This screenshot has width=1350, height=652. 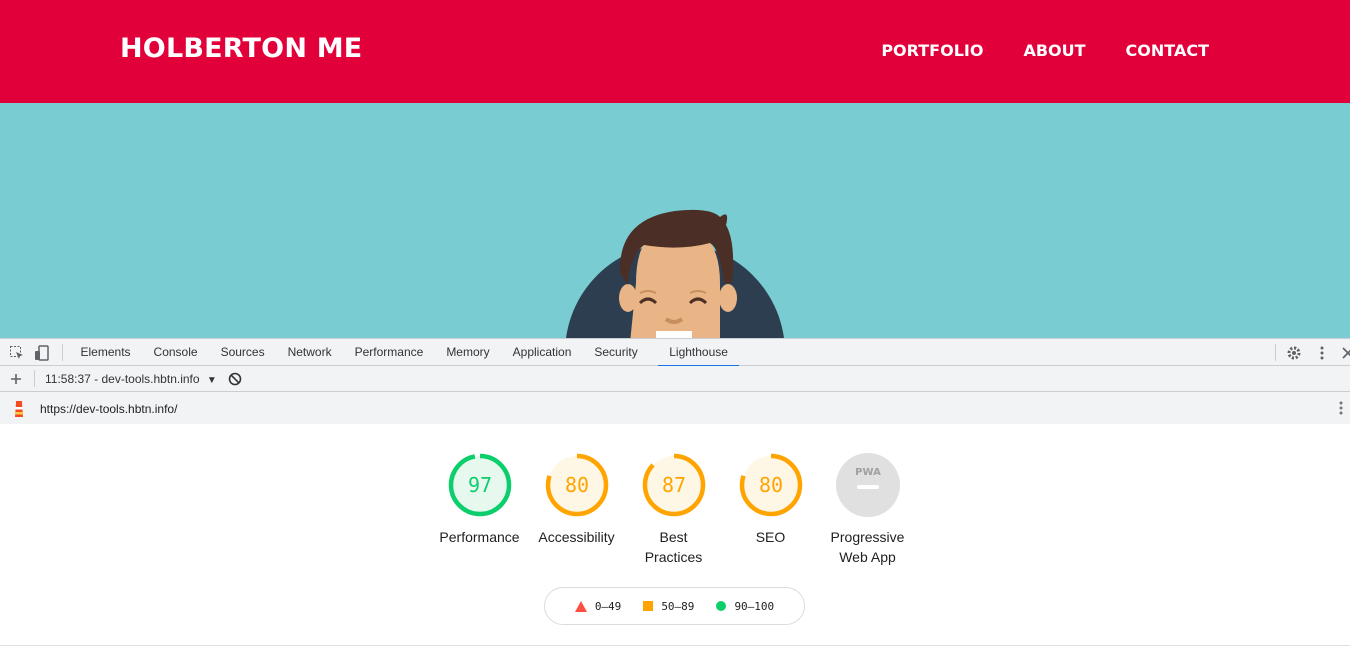 What do you see at coordinates (1345, 353) in the screenshot?
I see `close-icon` at bounding box center [1345, 353].